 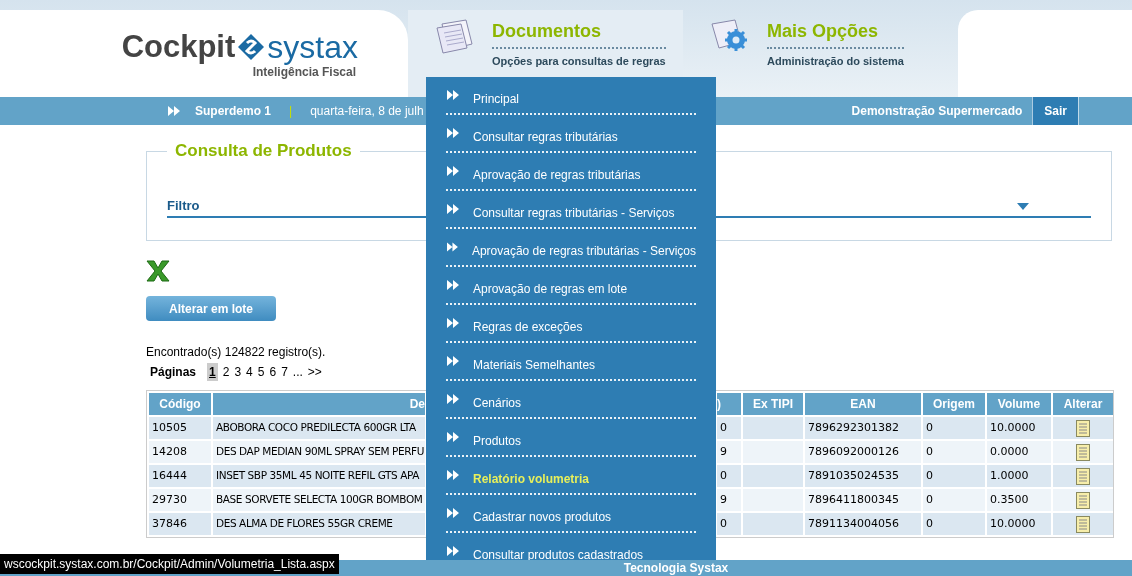 I want to click on tab-subtitle: Opções para consultas de regras, so click(x=579, y=61).